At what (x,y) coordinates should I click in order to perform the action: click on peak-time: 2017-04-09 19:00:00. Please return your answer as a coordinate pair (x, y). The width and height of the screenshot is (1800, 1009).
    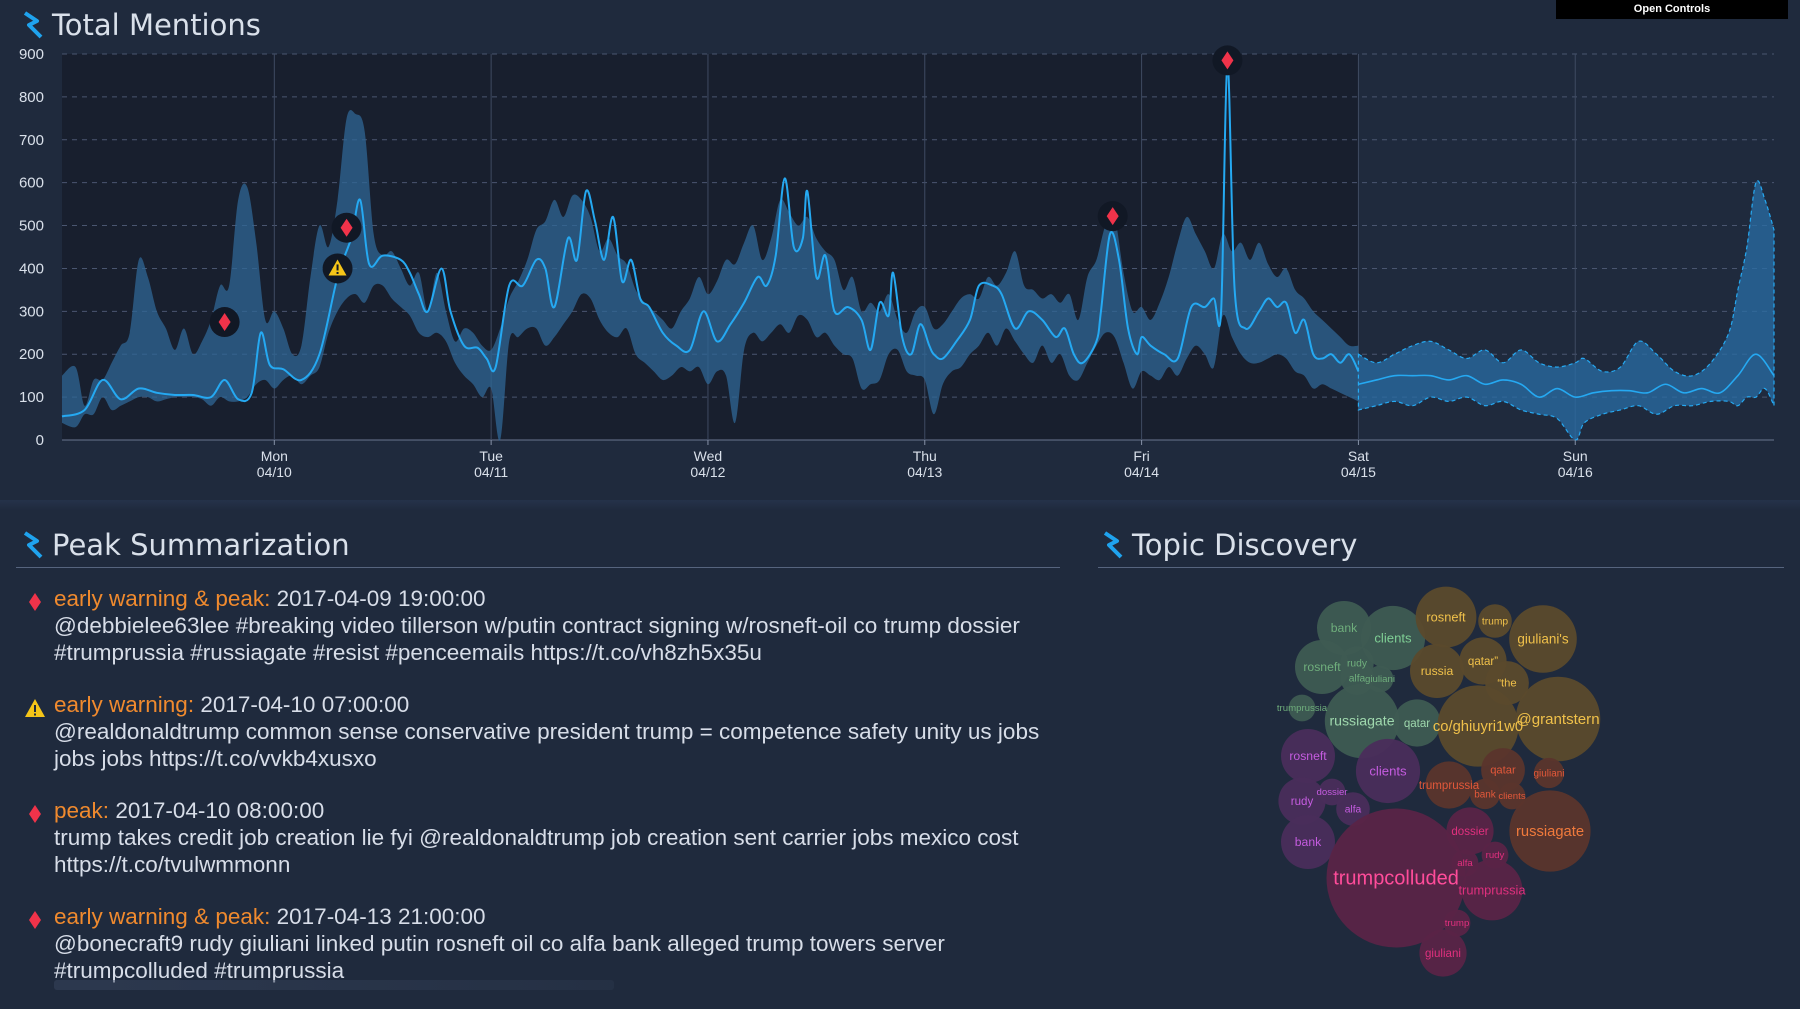
    Looking at the image, I should click on (381, 598).